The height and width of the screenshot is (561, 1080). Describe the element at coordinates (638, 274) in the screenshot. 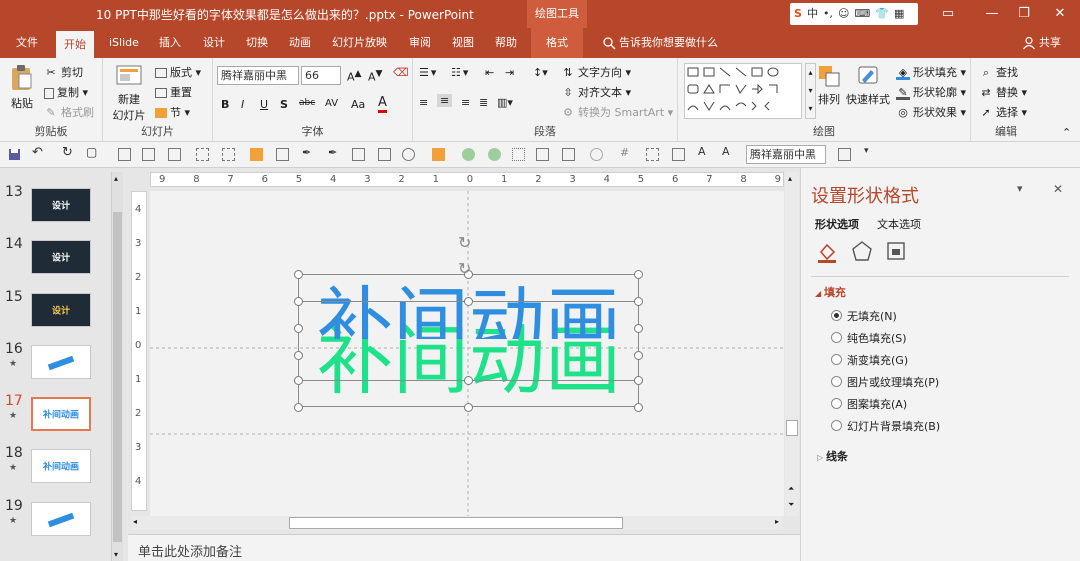

I see `resize-handle-tr` at that location.